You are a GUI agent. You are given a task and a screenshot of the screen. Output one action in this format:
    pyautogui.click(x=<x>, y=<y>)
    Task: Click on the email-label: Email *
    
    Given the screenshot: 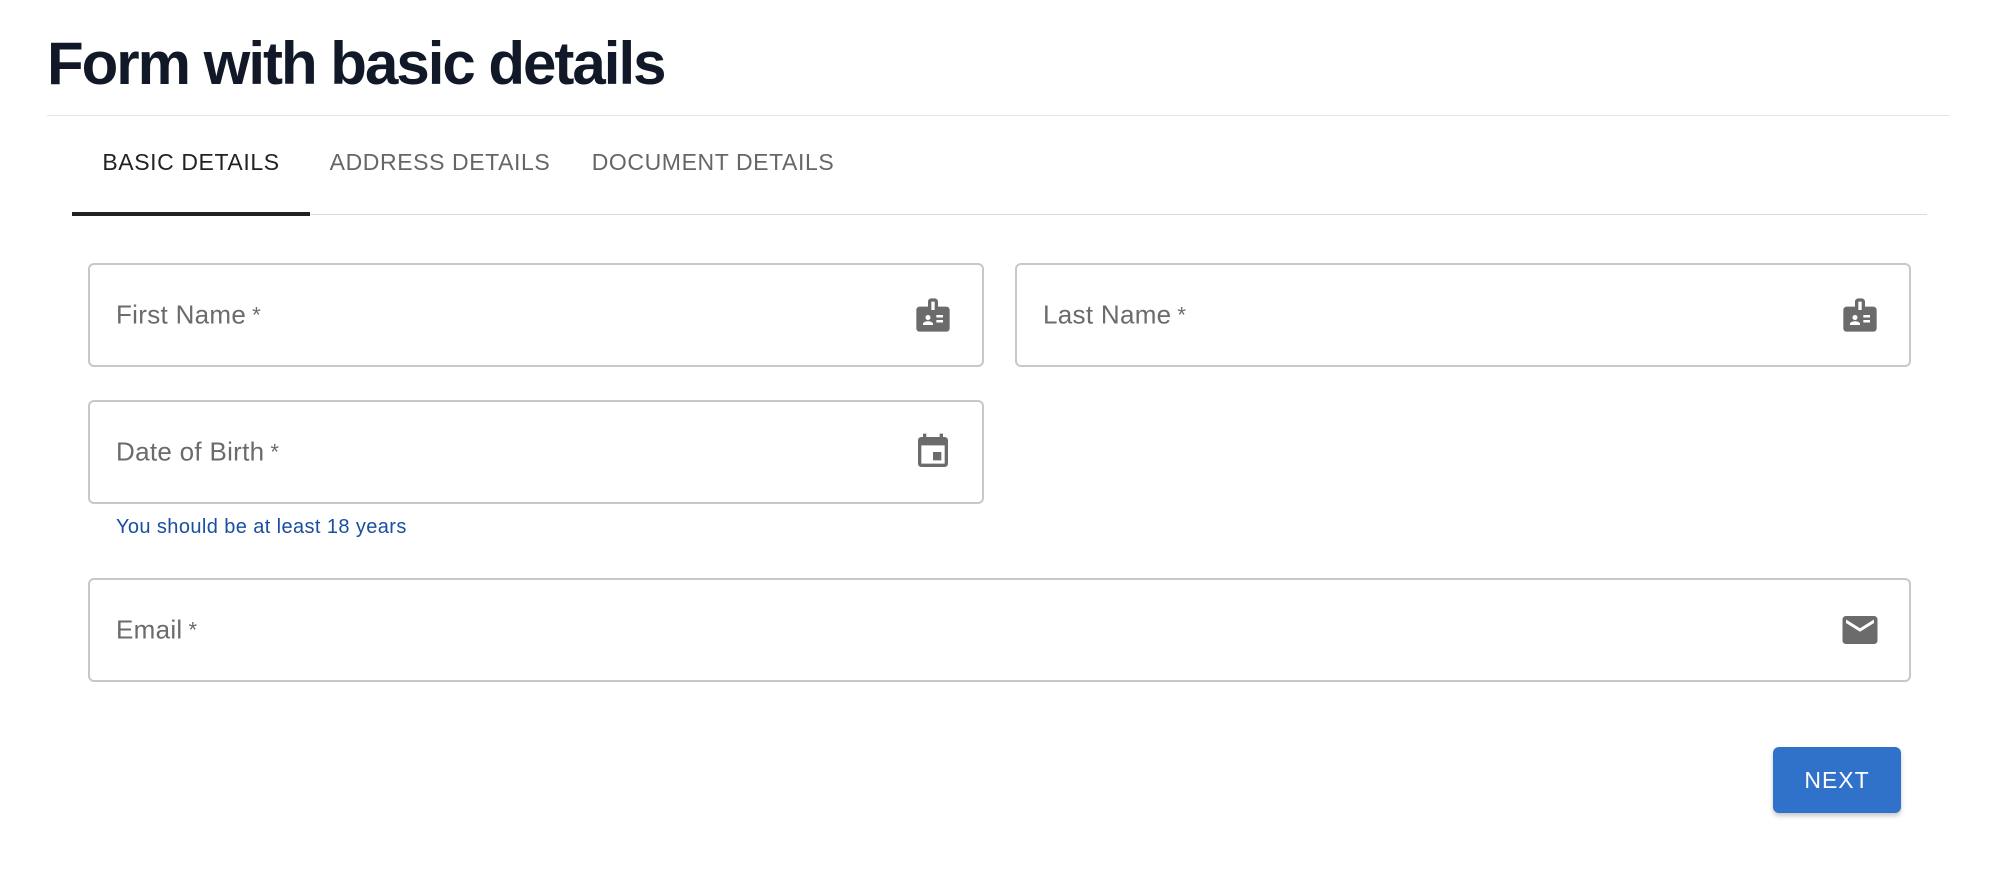 What is the action you would take?
    pyautogui.click(x=156, y=630)
    